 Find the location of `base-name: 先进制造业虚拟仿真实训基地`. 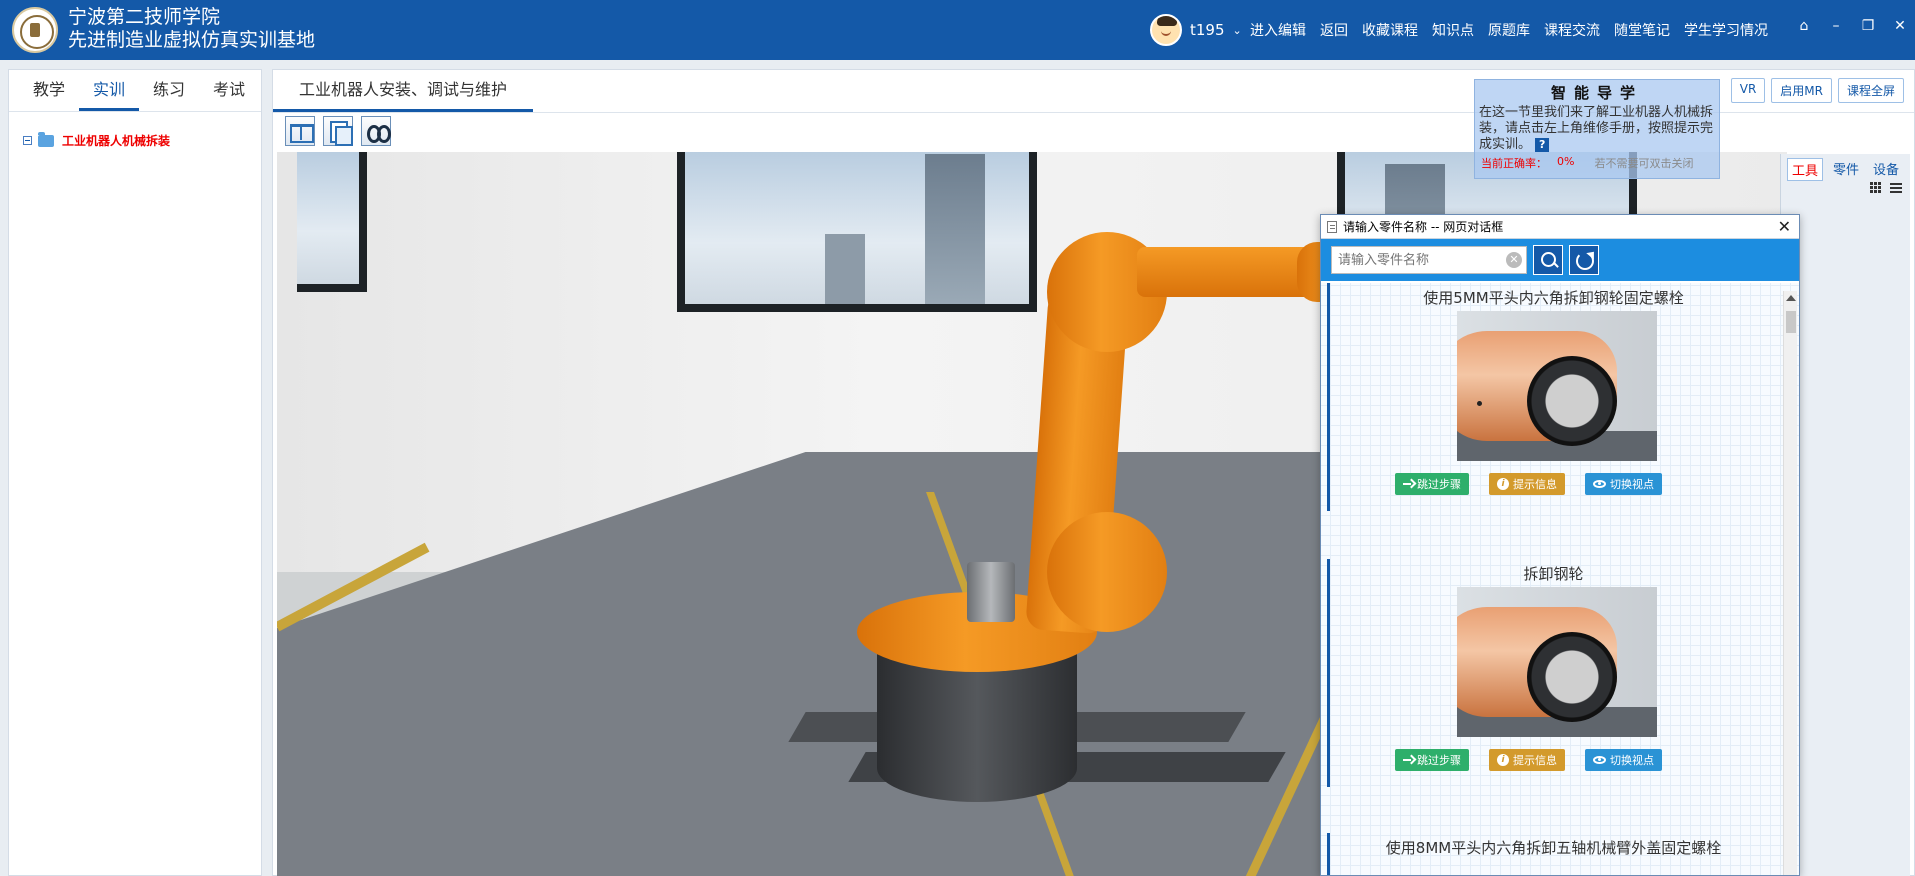

base-name: 先进制造业虚拟仿真实训基地 is located at coordinates (192, 40).